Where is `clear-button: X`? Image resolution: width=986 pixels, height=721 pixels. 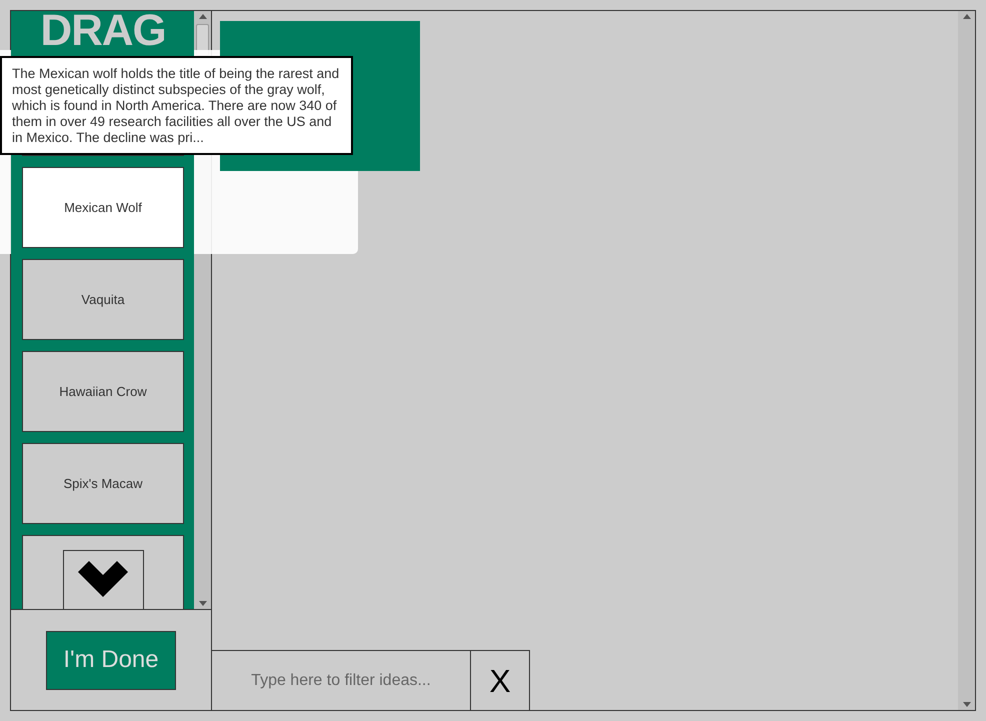
clear-button: X is located at coordinates (500, 680).